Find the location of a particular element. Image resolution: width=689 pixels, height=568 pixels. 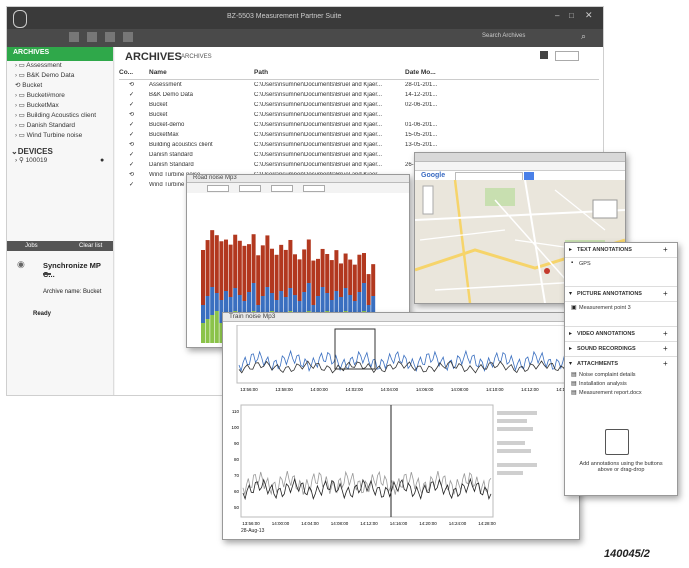

maximize-icon: □ is located at coordinates (571, 15).